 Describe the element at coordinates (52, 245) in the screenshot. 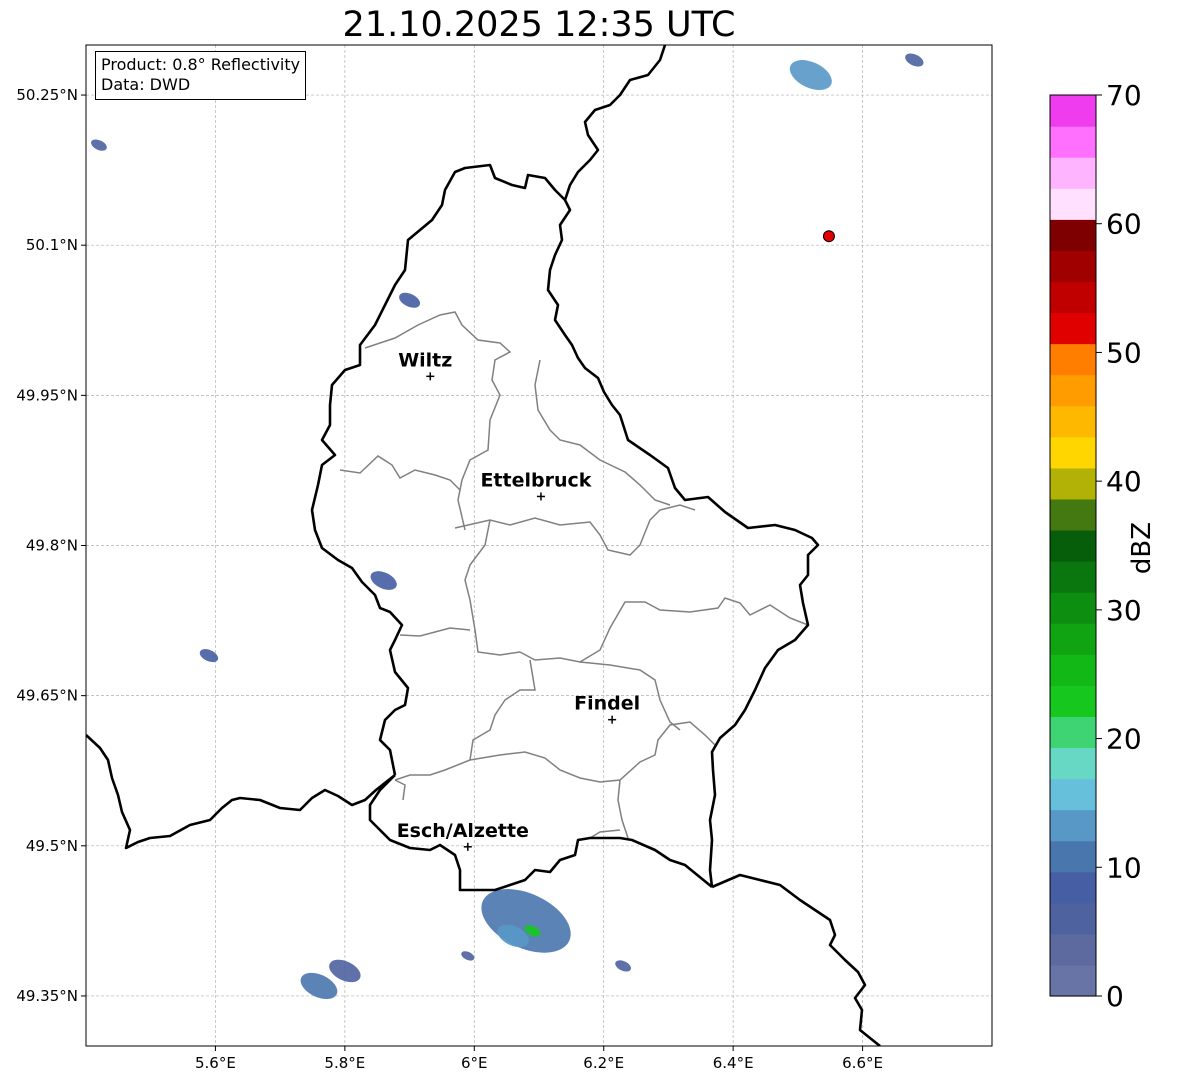

I see `y-tick-label: 50.1°N` at that location.